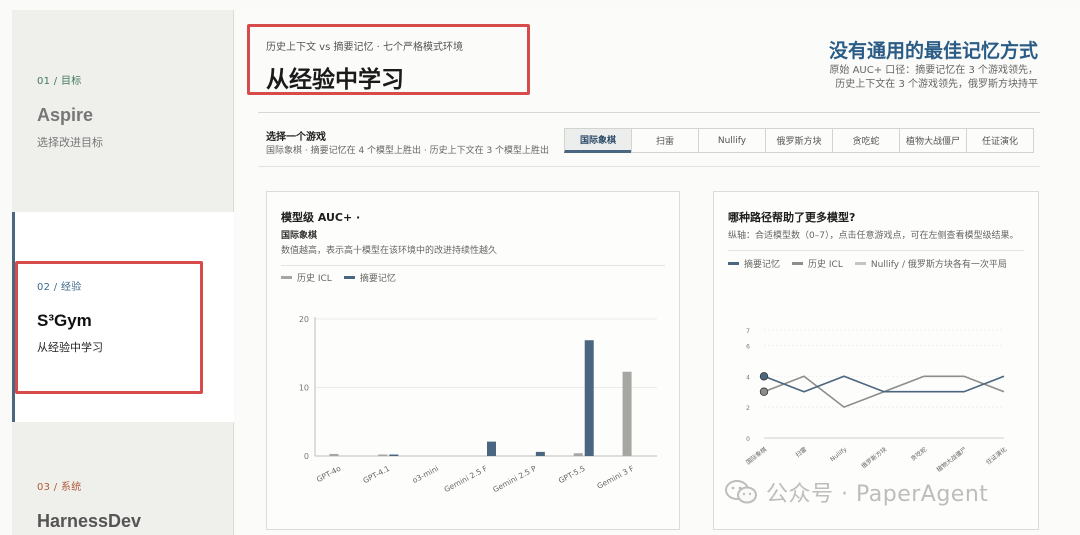 This screenshot has height=535, width=1080. I want to click on card-title: 模型级 AUC+ ·, so click(321, 217).